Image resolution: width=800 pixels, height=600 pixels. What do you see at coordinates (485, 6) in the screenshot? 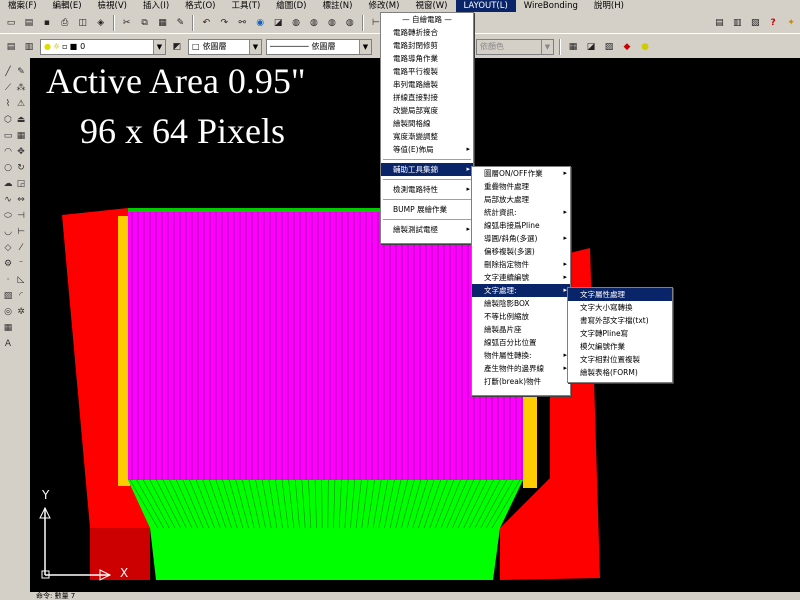
I see `menu-layout: LAYOUT(L)` at bounding box center [485, 6].